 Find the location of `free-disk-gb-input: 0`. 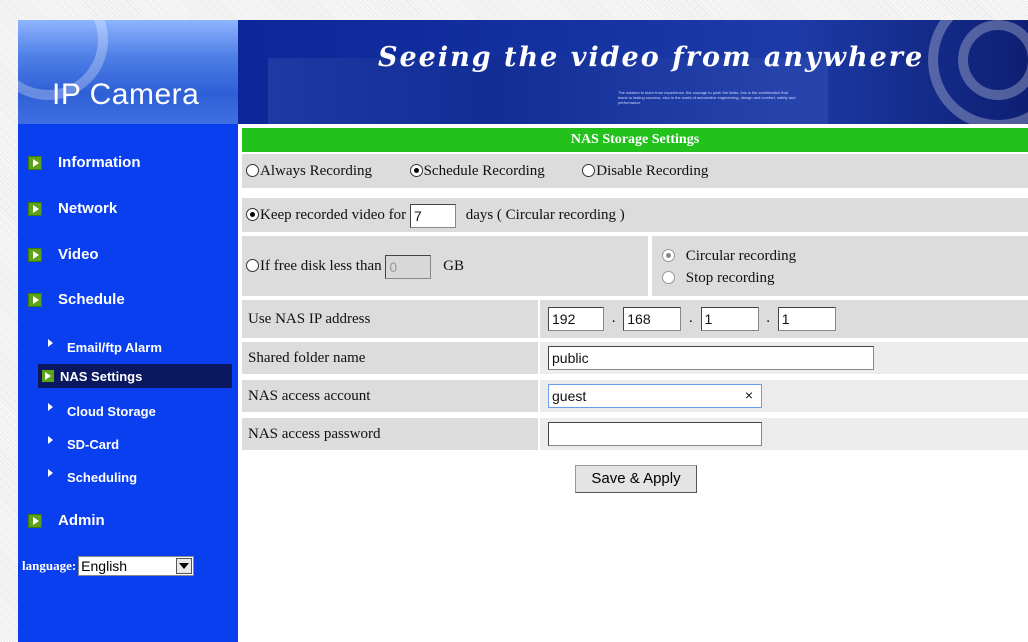

free-disk-gb-input: 0 is located at coordinates (408, 266).